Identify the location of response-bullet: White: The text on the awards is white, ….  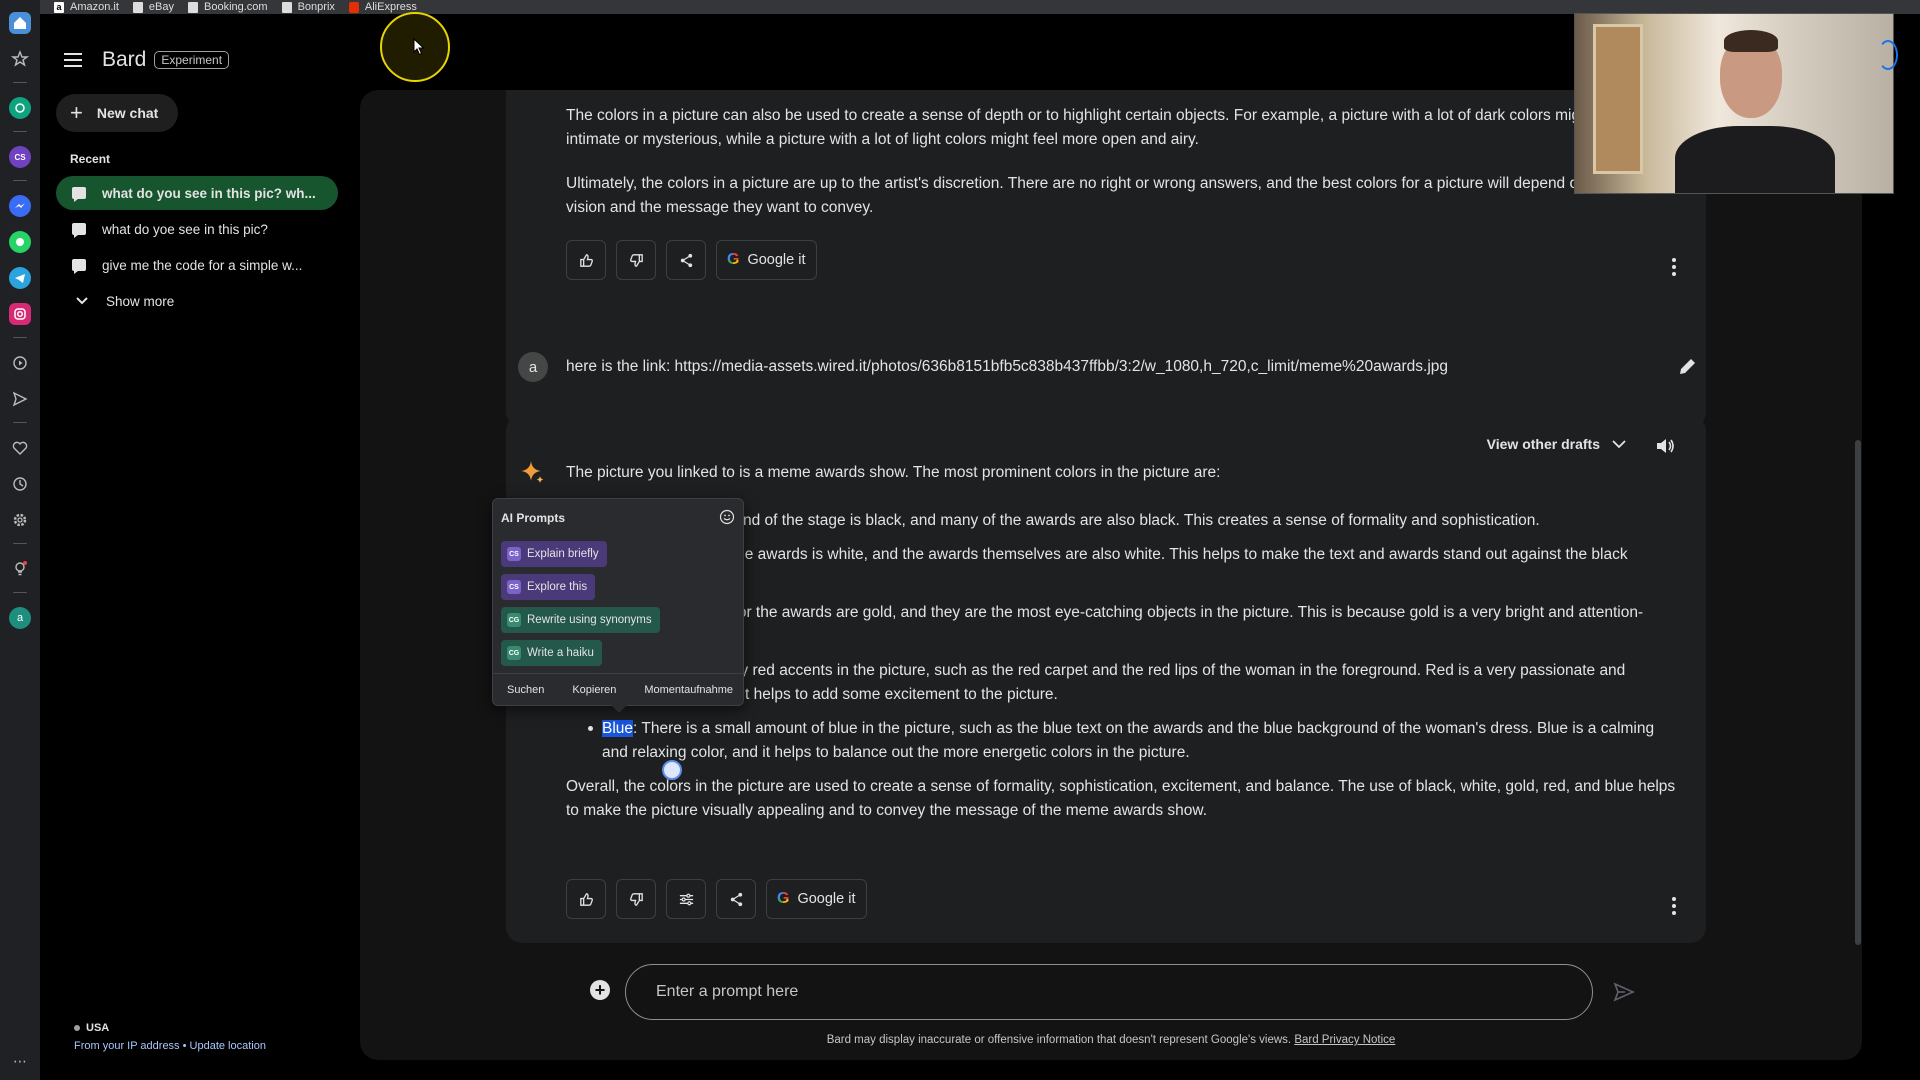
(1130, 567).